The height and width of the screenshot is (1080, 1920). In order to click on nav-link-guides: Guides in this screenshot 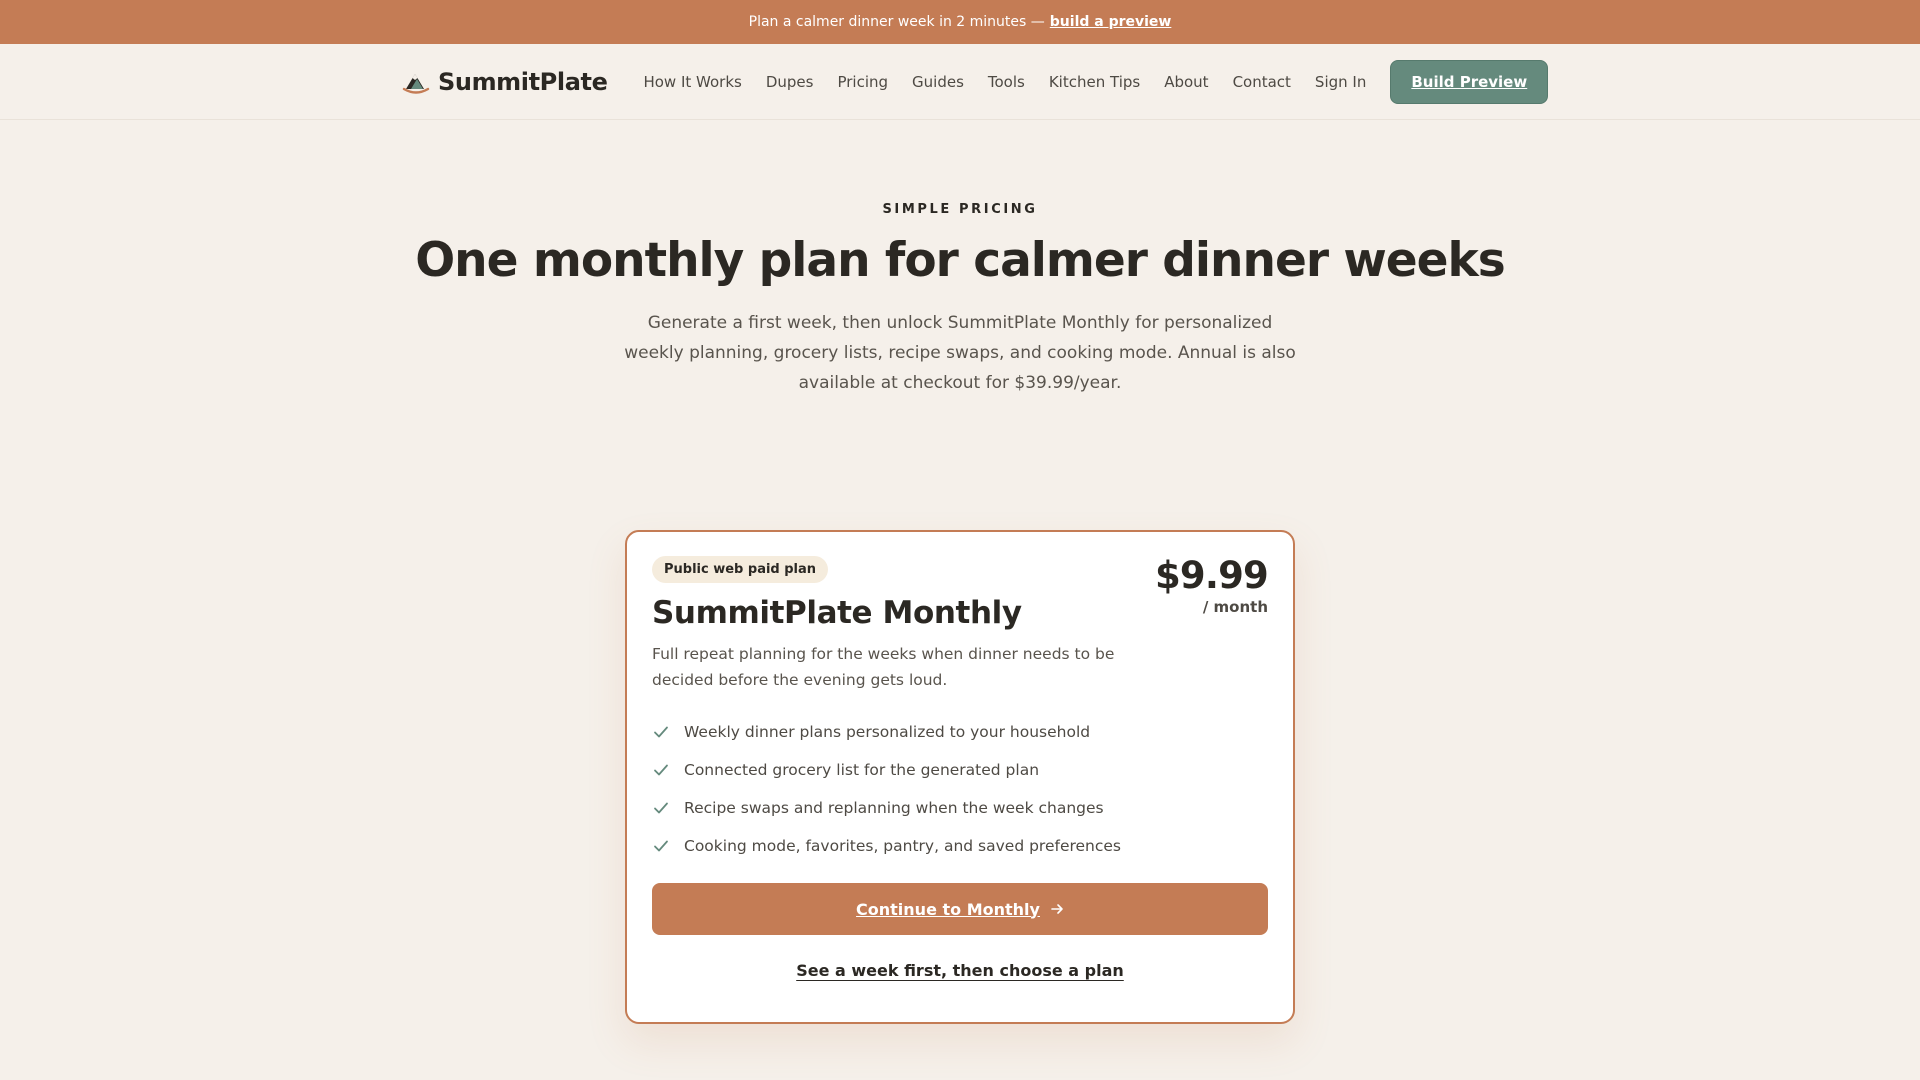, I will do `click(938, 82)`.